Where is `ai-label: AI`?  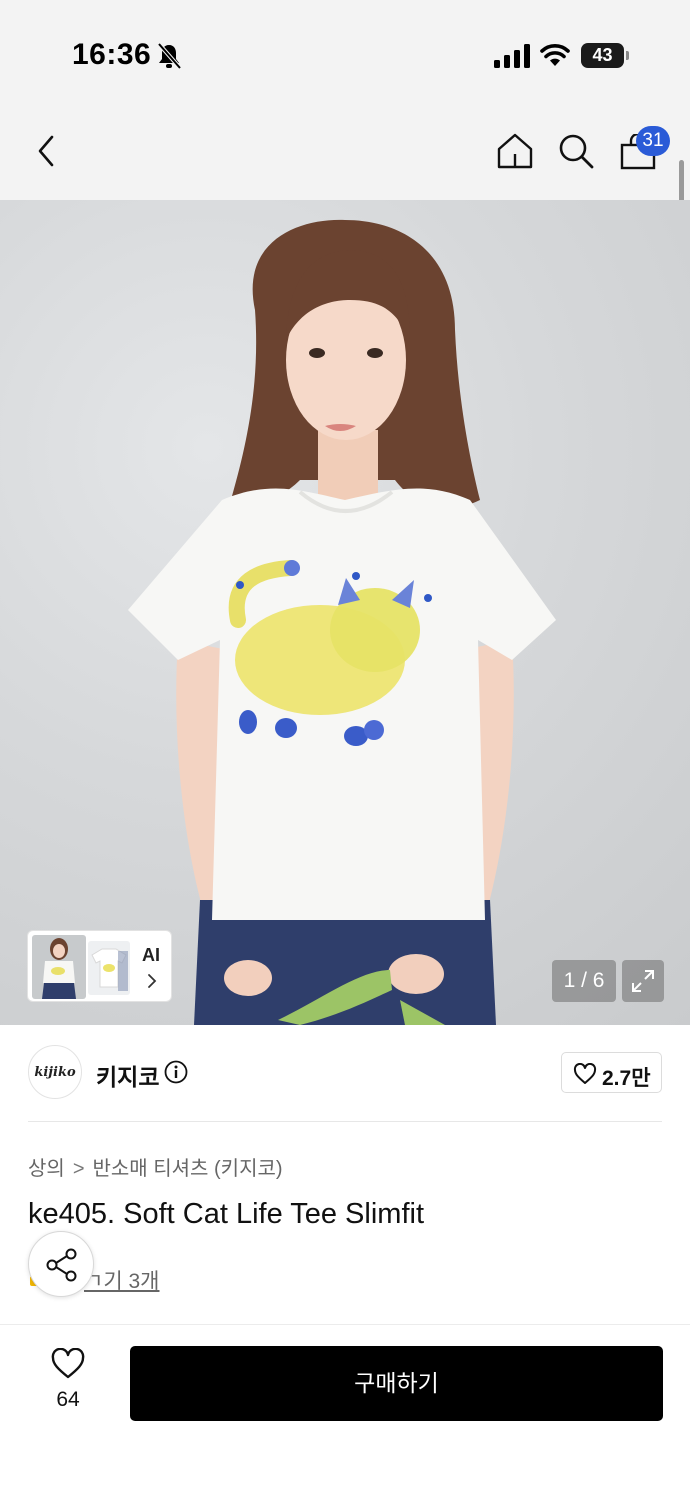
ai-label: AI is located at coordinates (151, 955).